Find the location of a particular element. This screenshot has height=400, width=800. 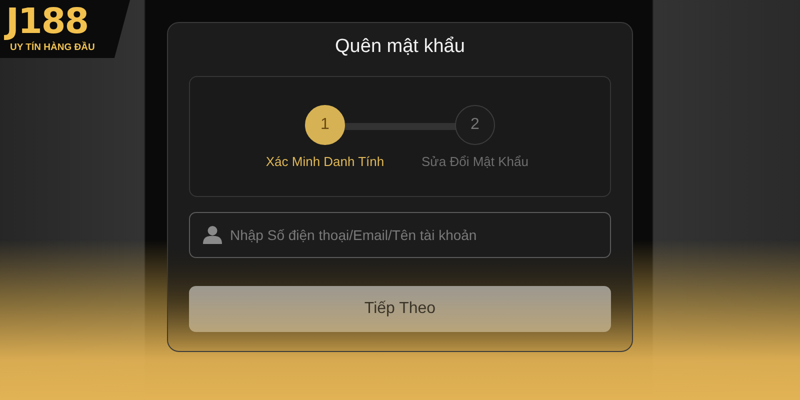

step-number: 2 is located at coordinates (475, 125).